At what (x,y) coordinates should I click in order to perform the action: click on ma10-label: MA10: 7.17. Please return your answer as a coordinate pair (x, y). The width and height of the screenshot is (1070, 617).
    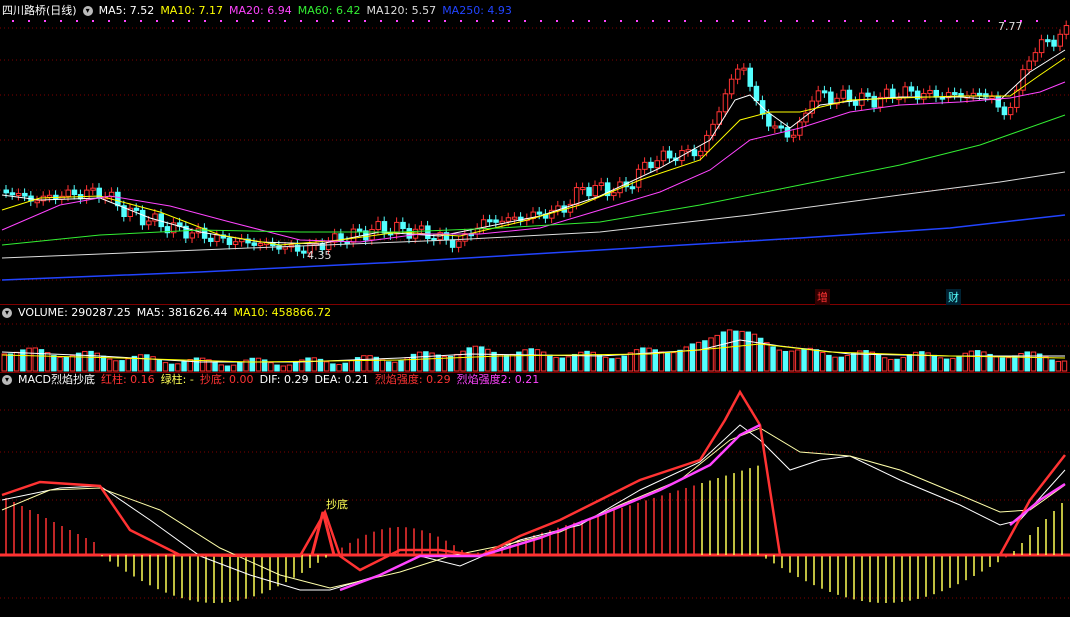
    Looking at the image, I should click on (192, 10).